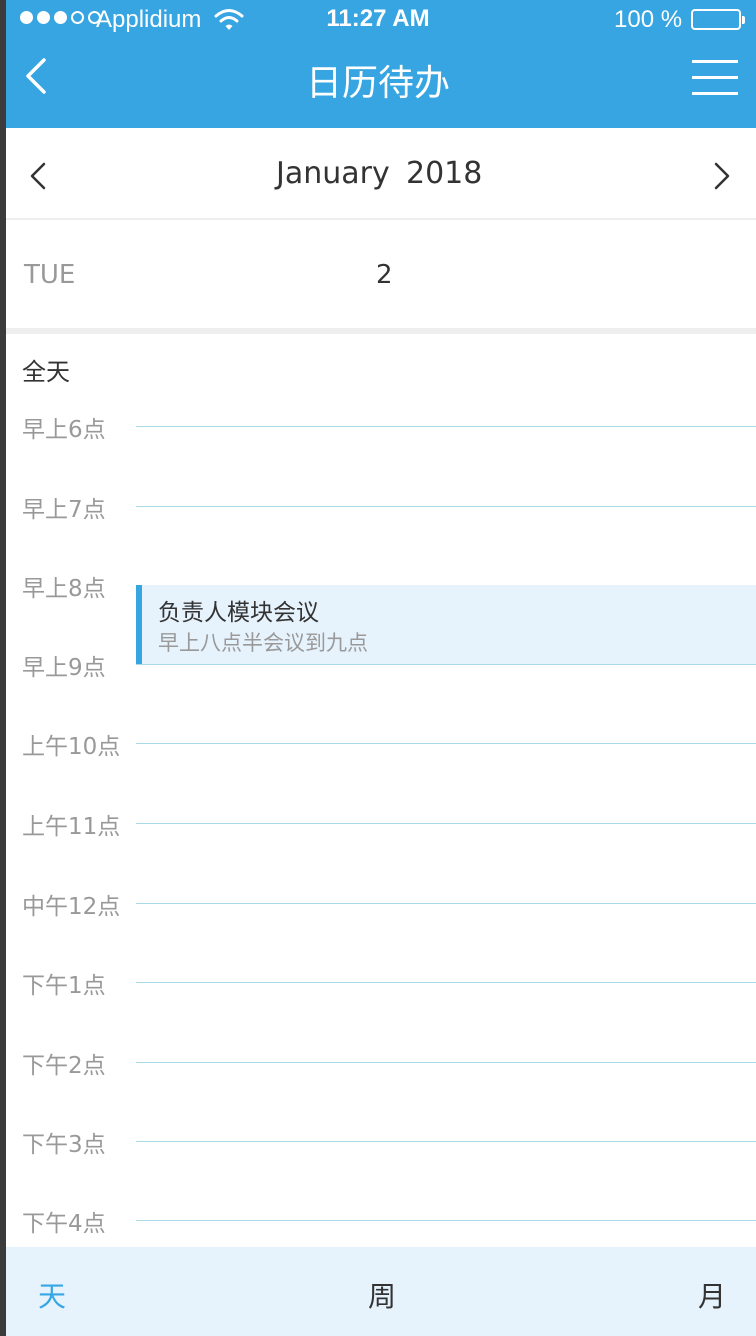 Image resolution: width=756 pixels, height=1336 pixels. What do you see at coordinates (64, 1066) in the screenshot?
I see `hour-label: 下午2点` at bounding box center [64, 1066].